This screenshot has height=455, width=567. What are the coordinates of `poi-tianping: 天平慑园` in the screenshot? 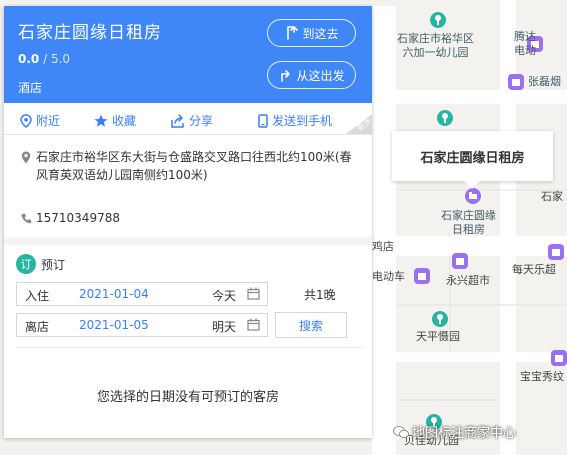 It's located at (438, 337).